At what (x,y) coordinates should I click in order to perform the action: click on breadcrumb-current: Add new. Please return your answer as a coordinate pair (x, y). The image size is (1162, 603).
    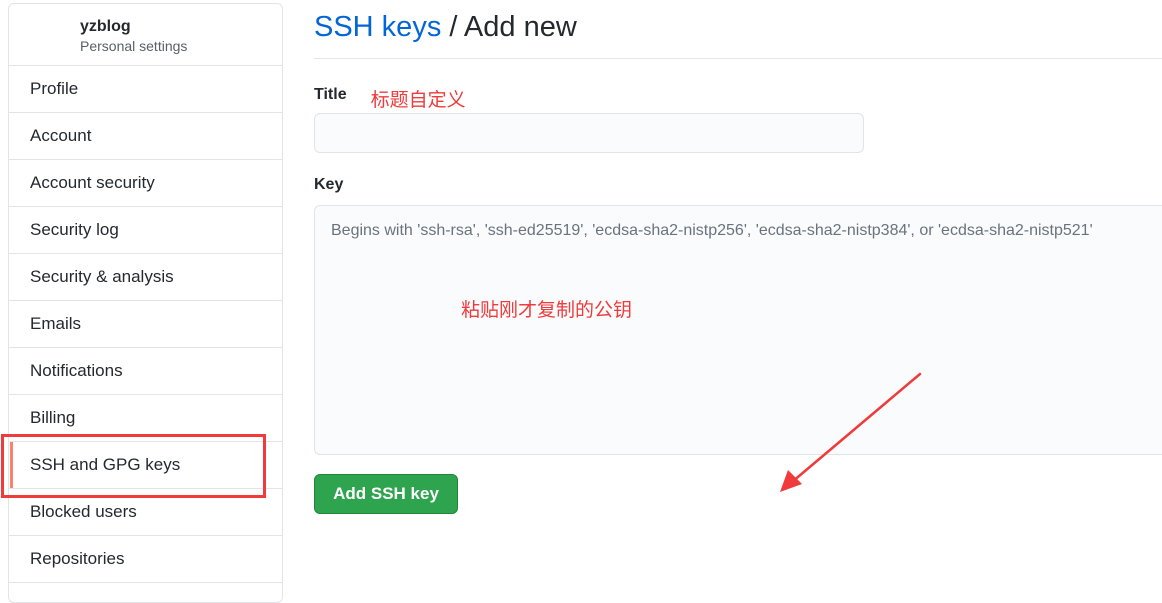
    Looking at the image, I should click on (520, 27).